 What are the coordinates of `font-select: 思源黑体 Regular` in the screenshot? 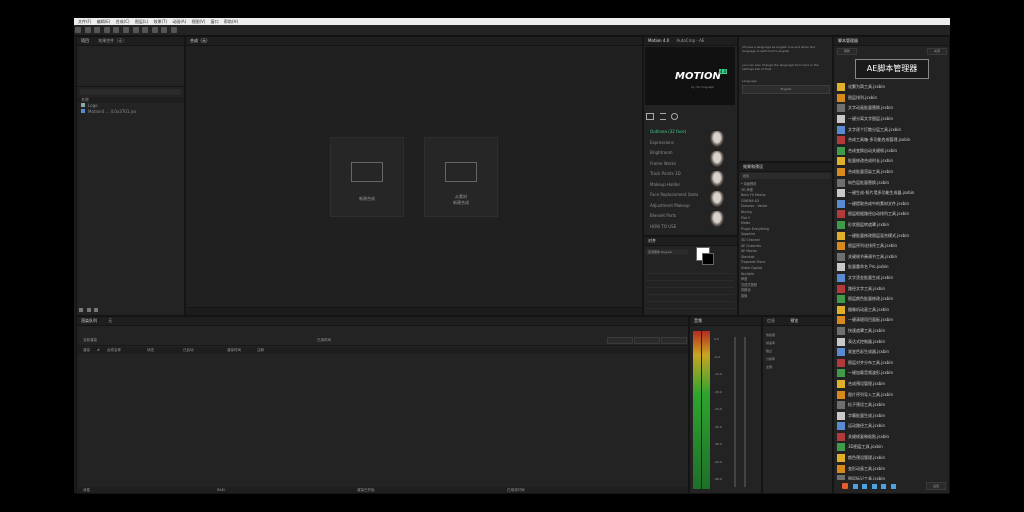 It's located at (667, 252).